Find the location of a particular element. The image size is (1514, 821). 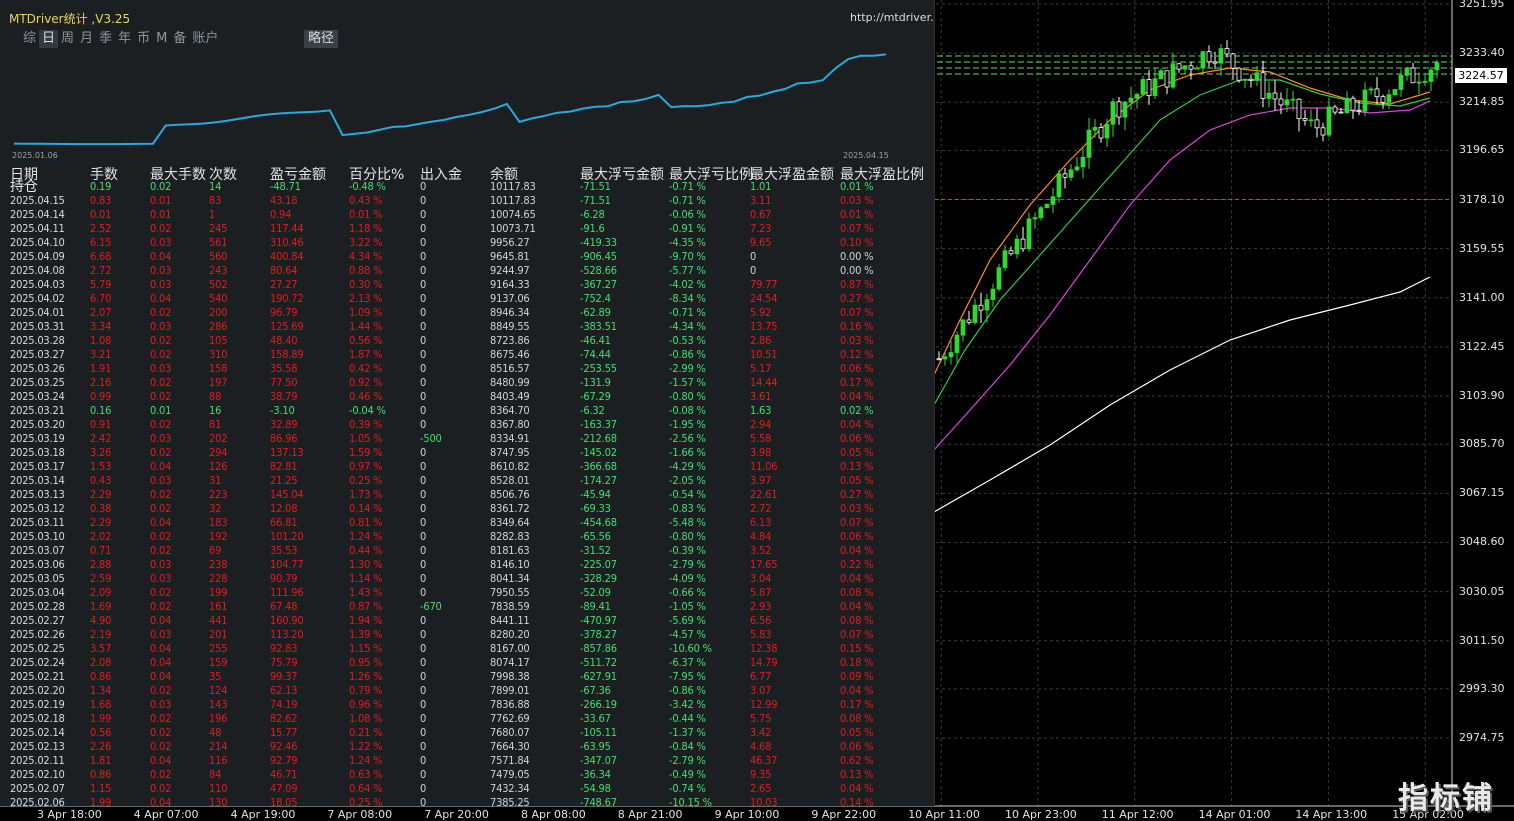

table-cell: -89.41 is located at coordinates (595, 606).